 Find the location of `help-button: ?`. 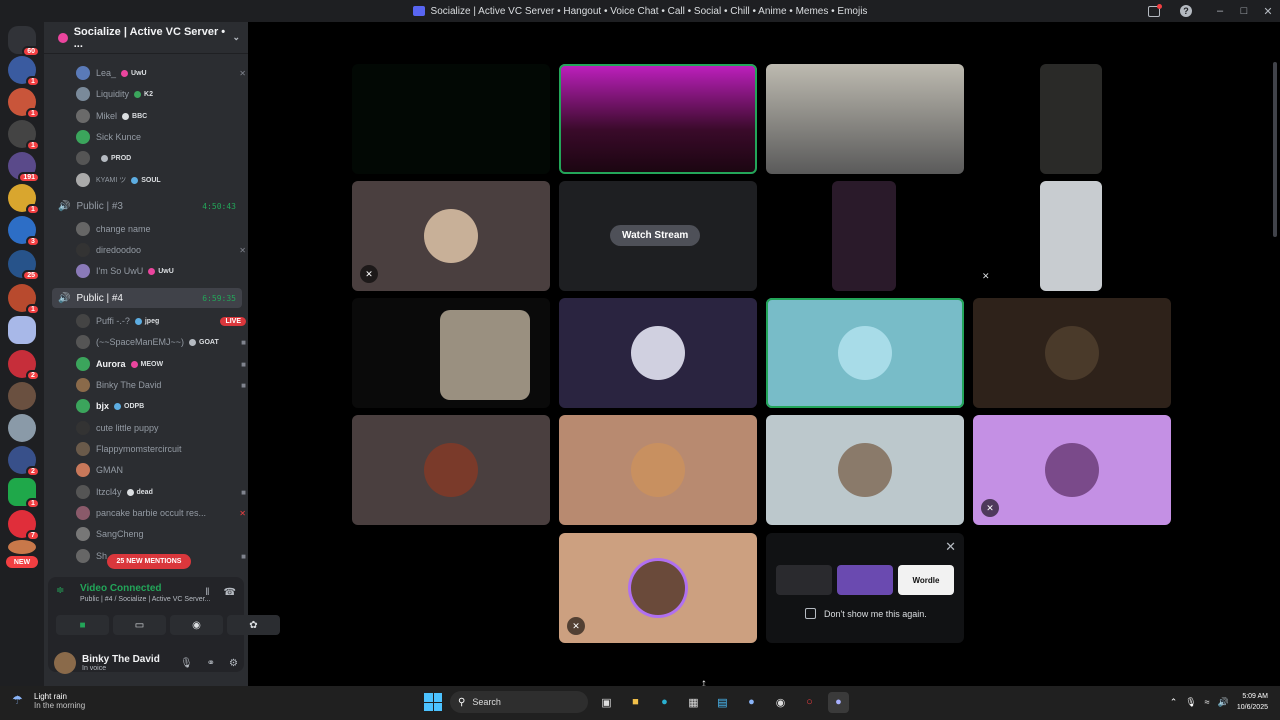

help-button: ? is located at coordinates (1186, 11).